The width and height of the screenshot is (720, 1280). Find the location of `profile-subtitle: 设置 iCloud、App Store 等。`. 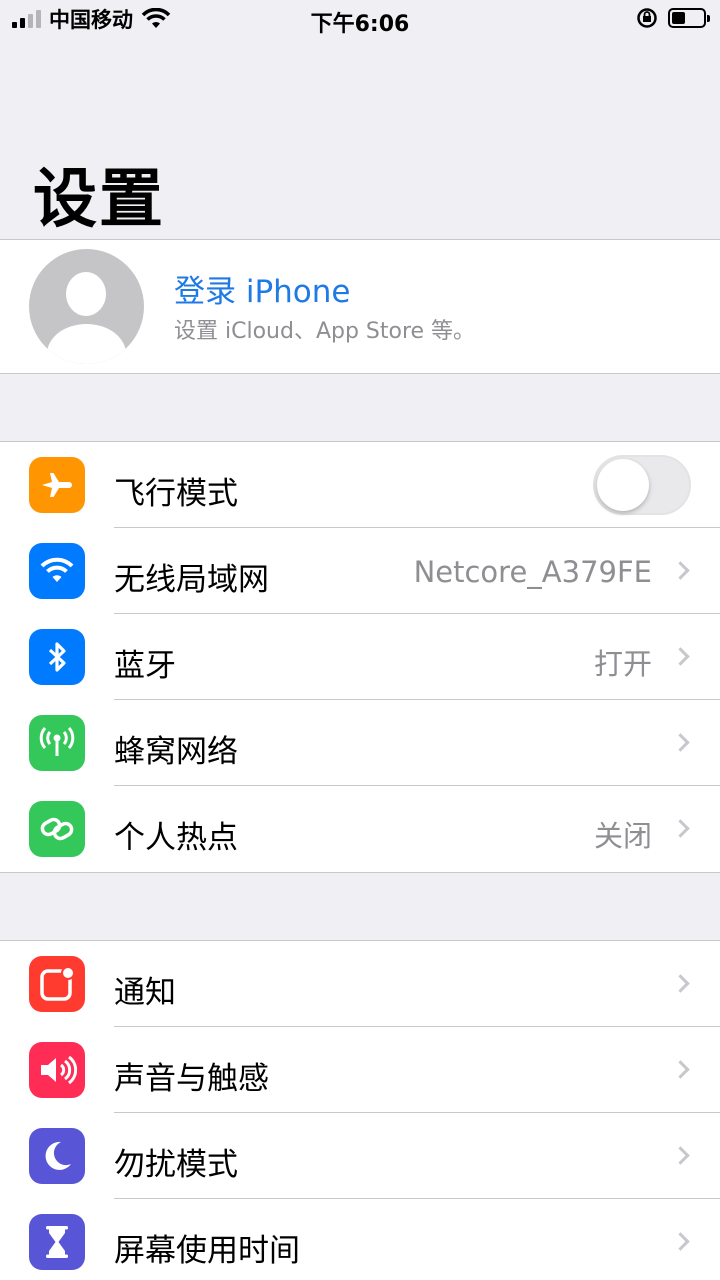

profile-subtitle: 设置 iCloud、App Store 等。 is located at coordinates (325, 331).